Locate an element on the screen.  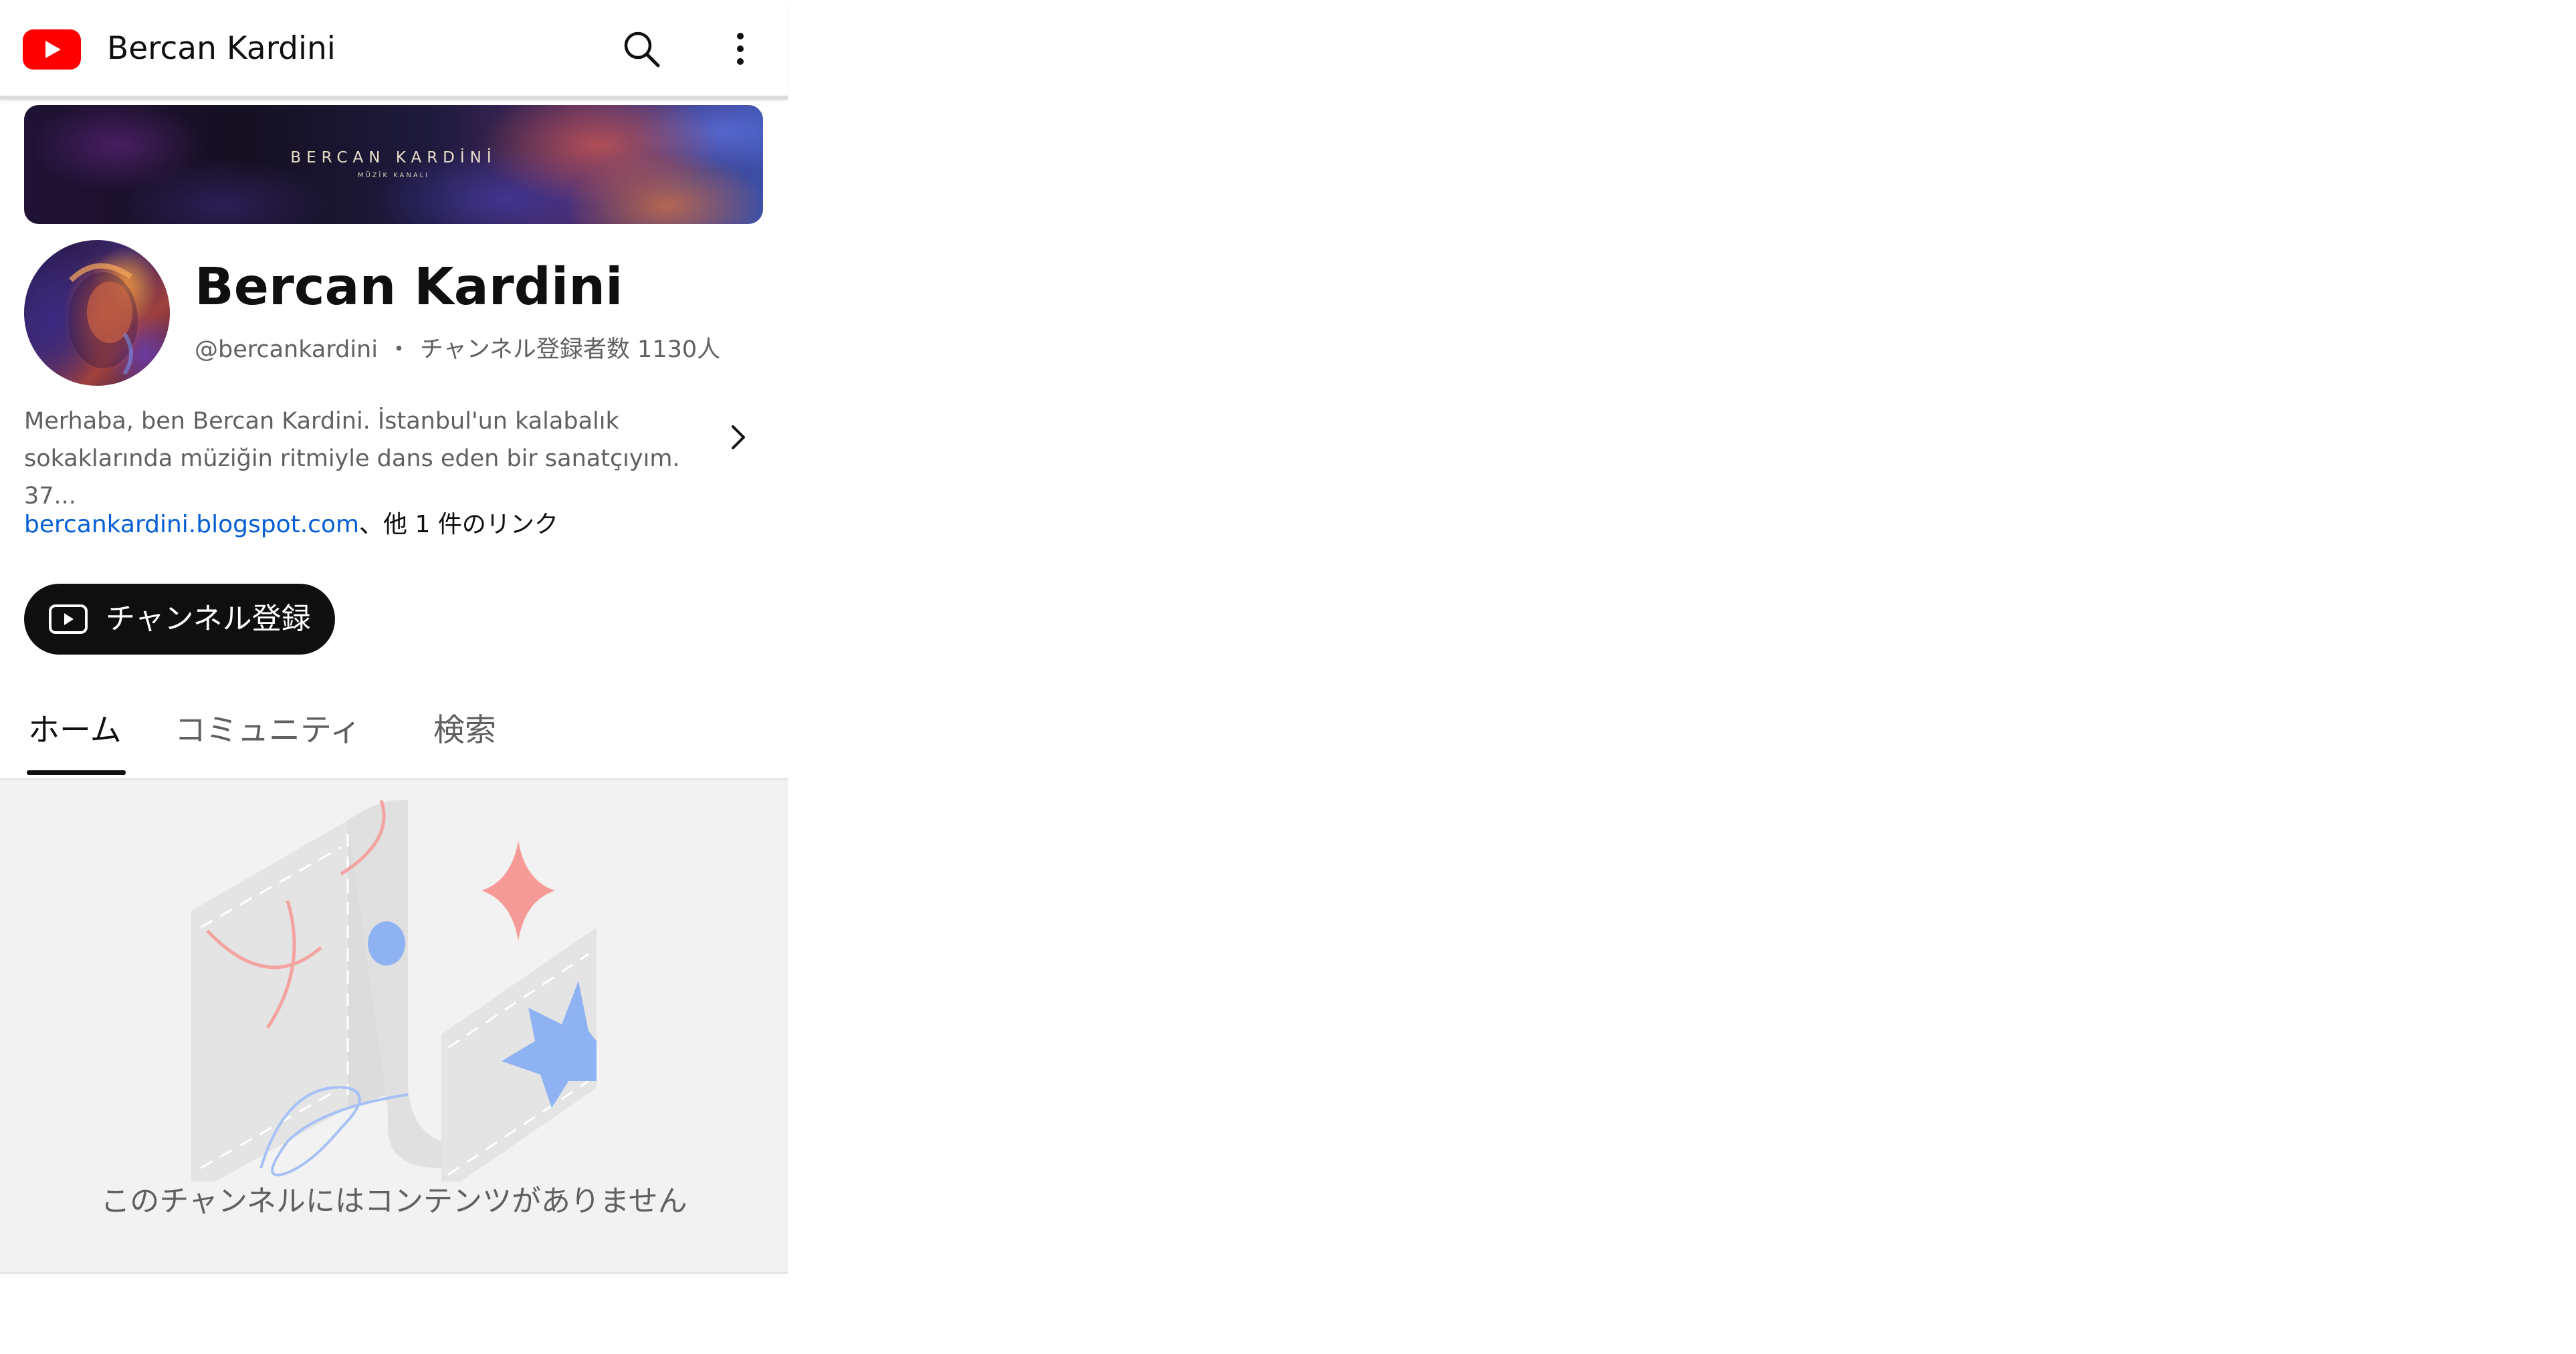
subscribe-button: チャンネル登録 is located at coordinates (180, 619).